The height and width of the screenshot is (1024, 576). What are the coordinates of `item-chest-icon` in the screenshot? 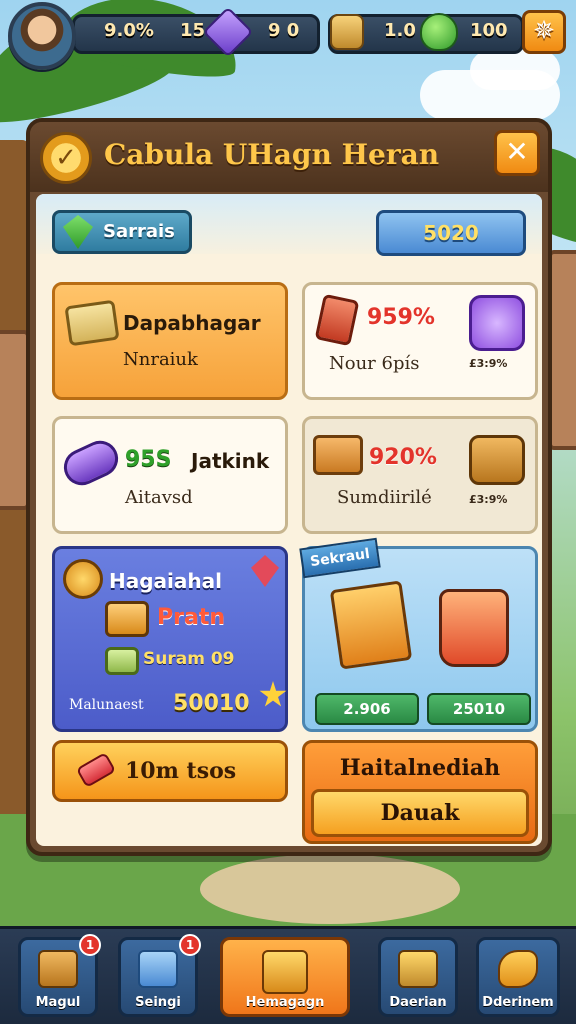 It's located at (127, 619).